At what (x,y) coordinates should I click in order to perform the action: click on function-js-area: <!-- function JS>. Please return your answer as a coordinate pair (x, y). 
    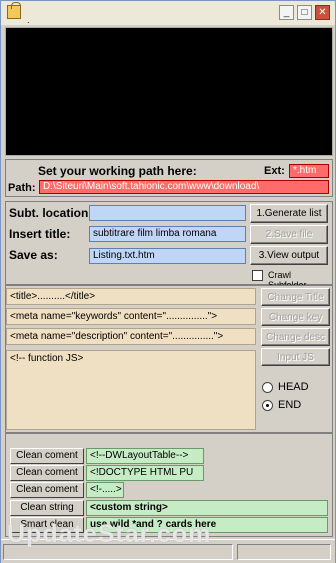
    Looking at the image, I should click on (131, 390).